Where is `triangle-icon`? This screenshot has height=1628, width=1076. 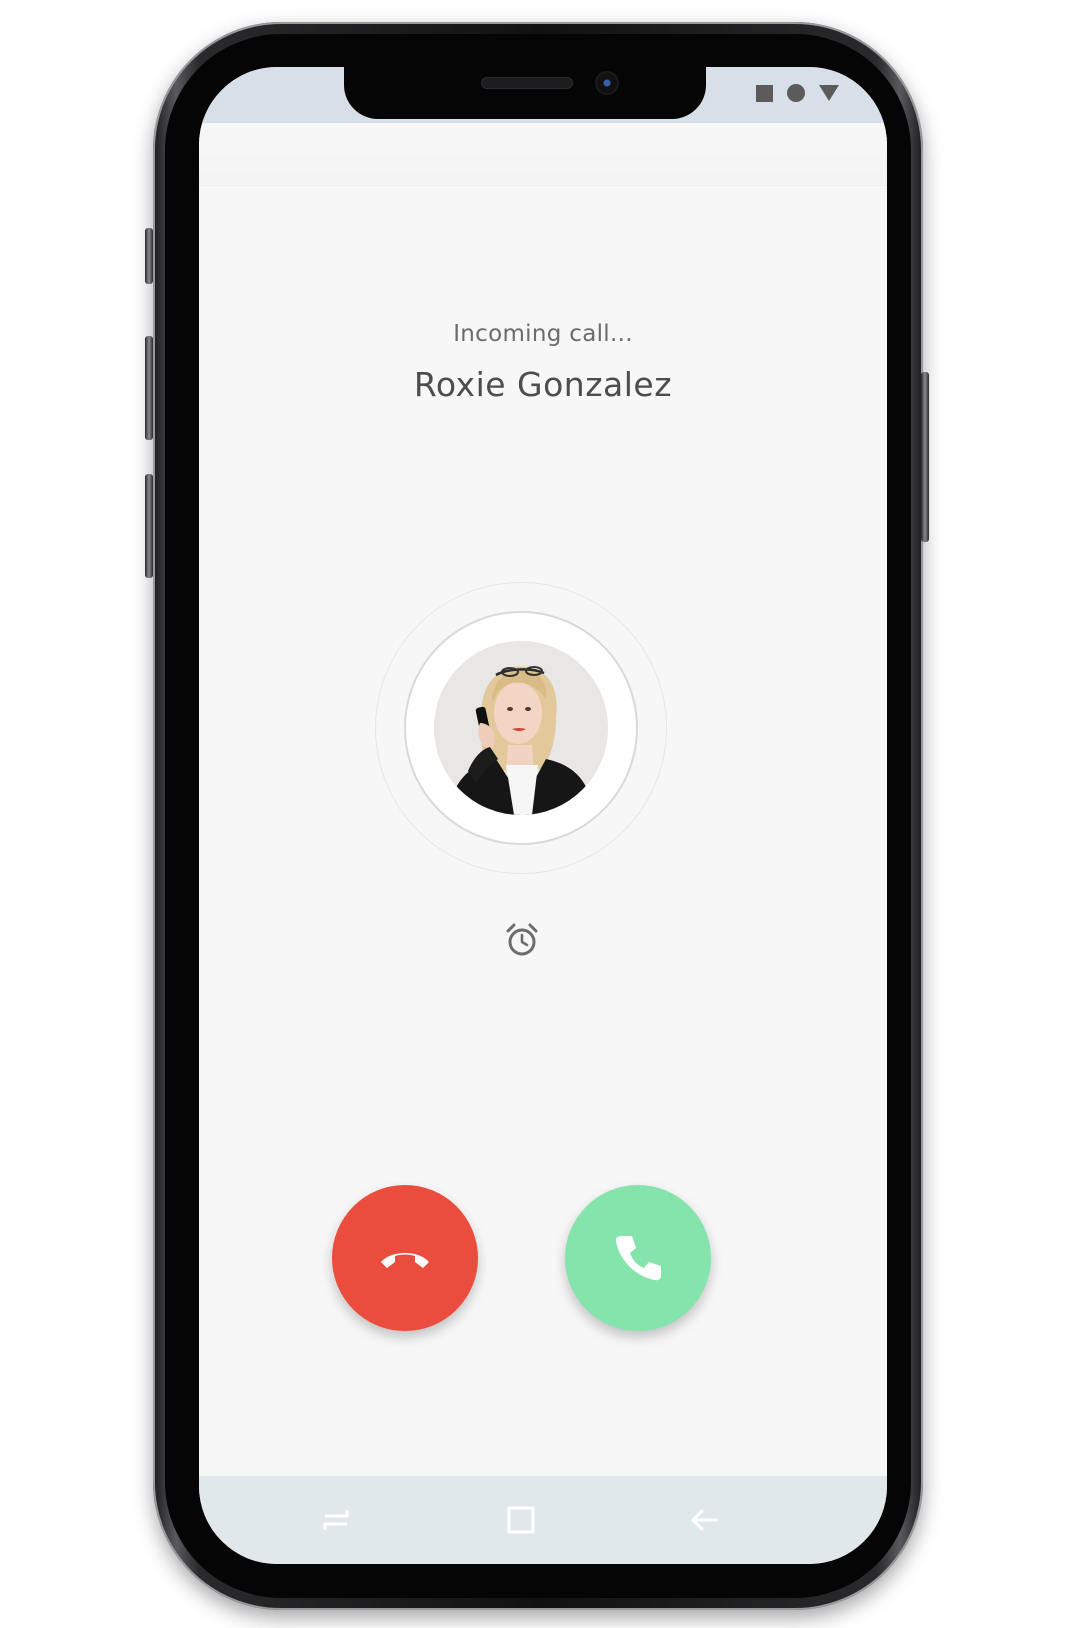
triangle-icon is located at coordinates (829, 93).